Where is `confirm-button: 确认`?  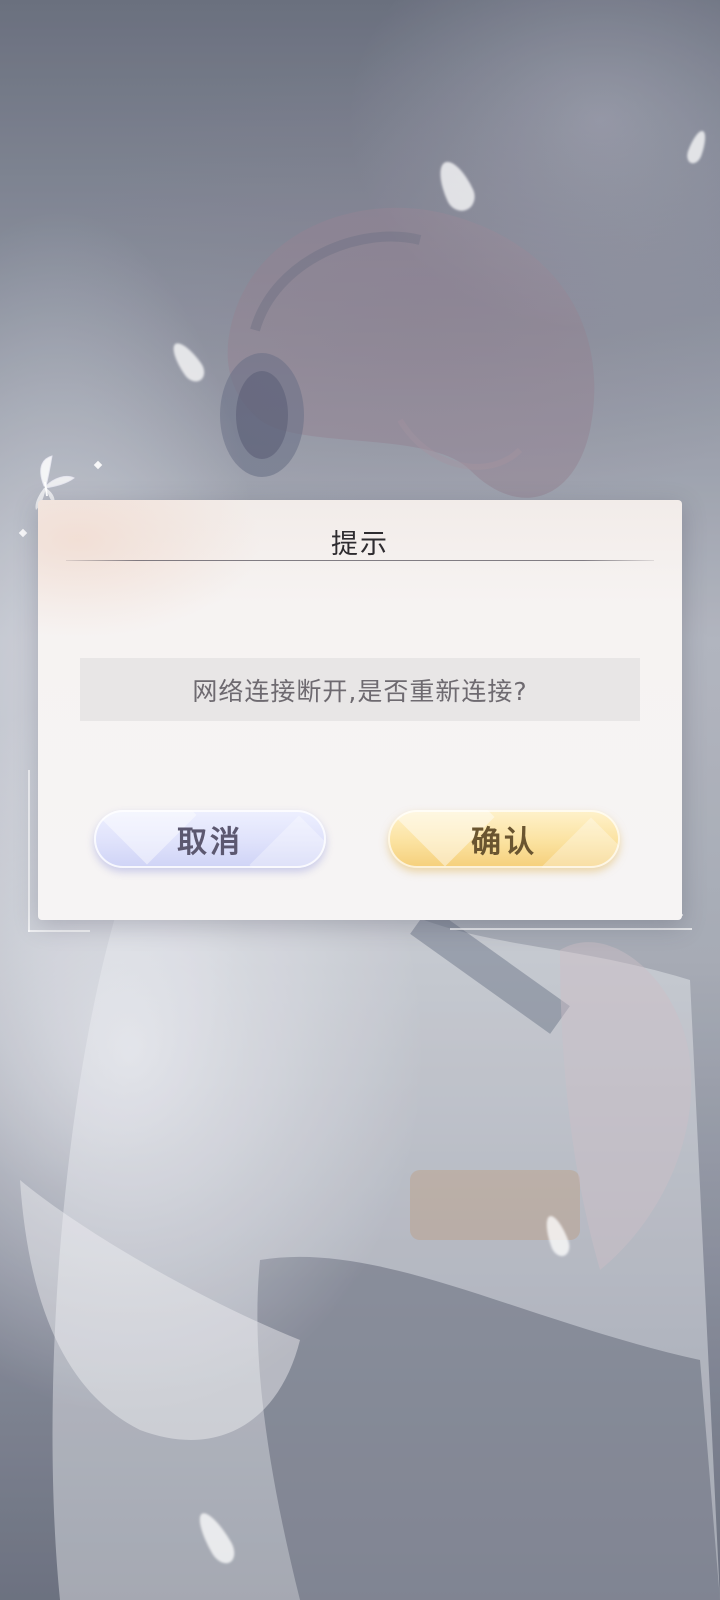
confirm-button: 确认 is located at coordinates (504, 839).